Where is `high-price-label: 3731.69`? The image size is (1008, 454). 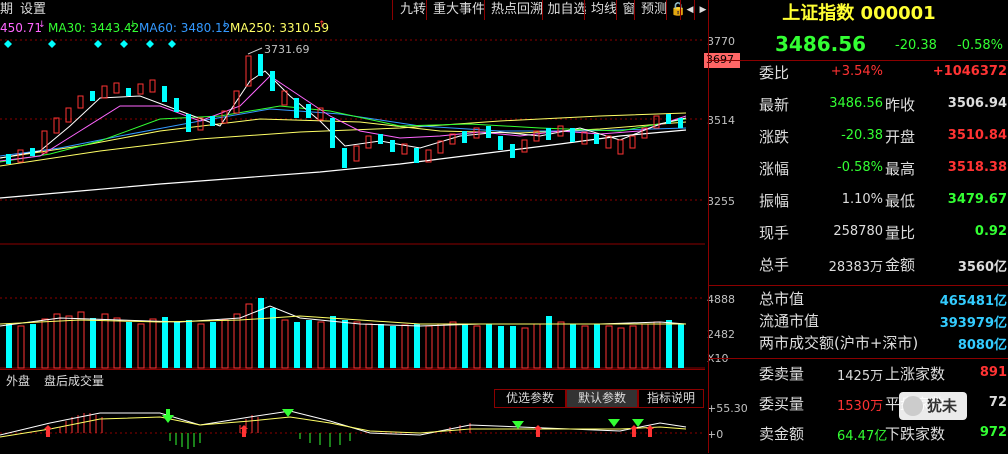
high-price-label: 3731.69 is located at coordinates (287, 49).